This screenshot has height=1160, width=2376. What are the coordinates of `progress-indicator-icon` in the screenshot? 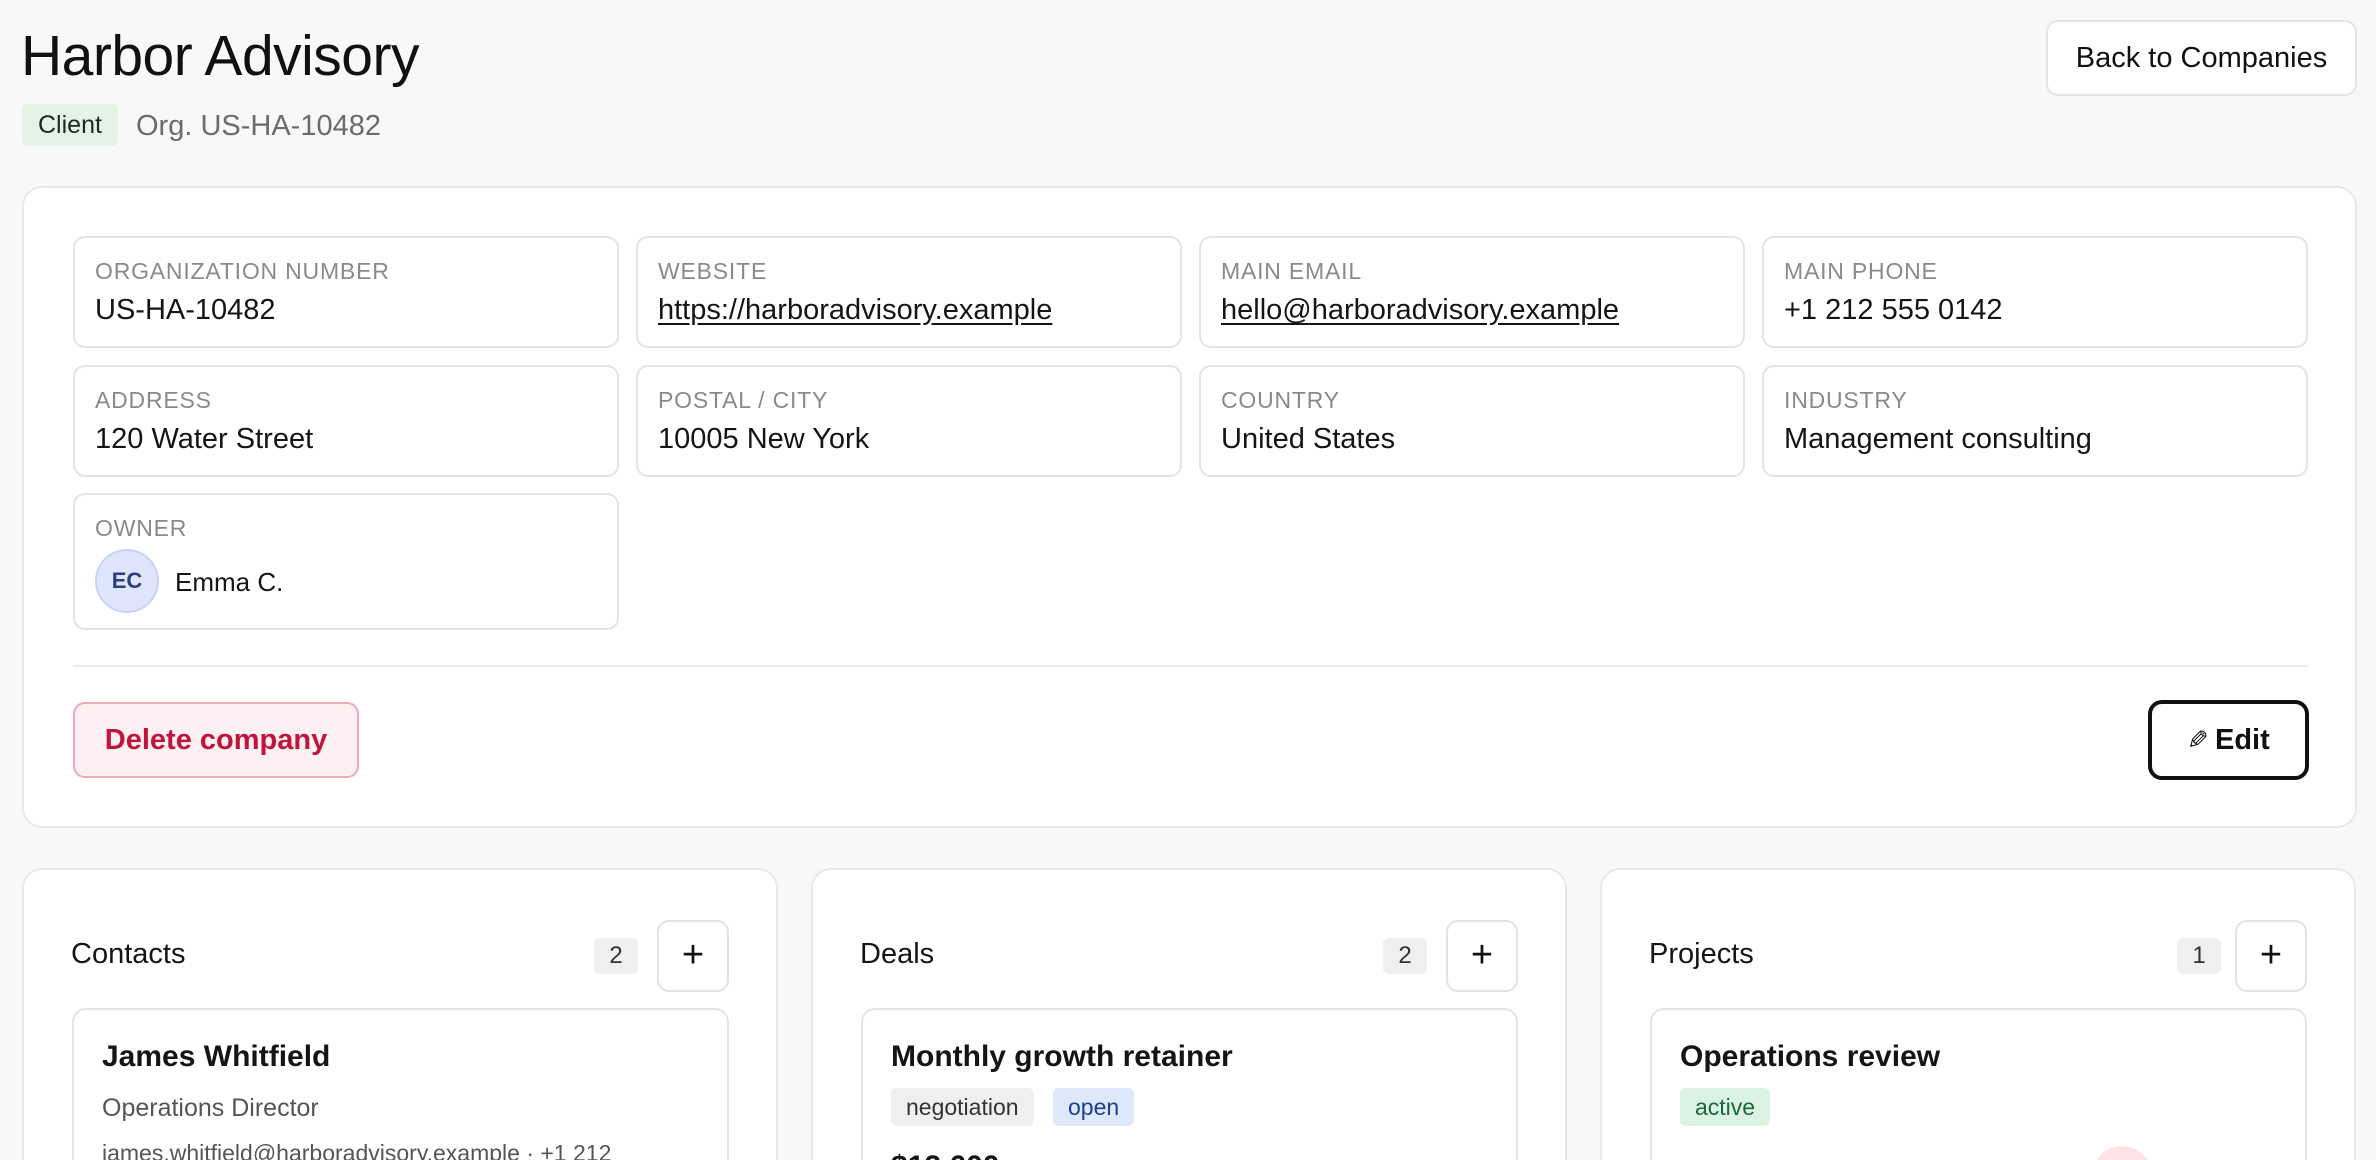 It's located at (2122, 1153).